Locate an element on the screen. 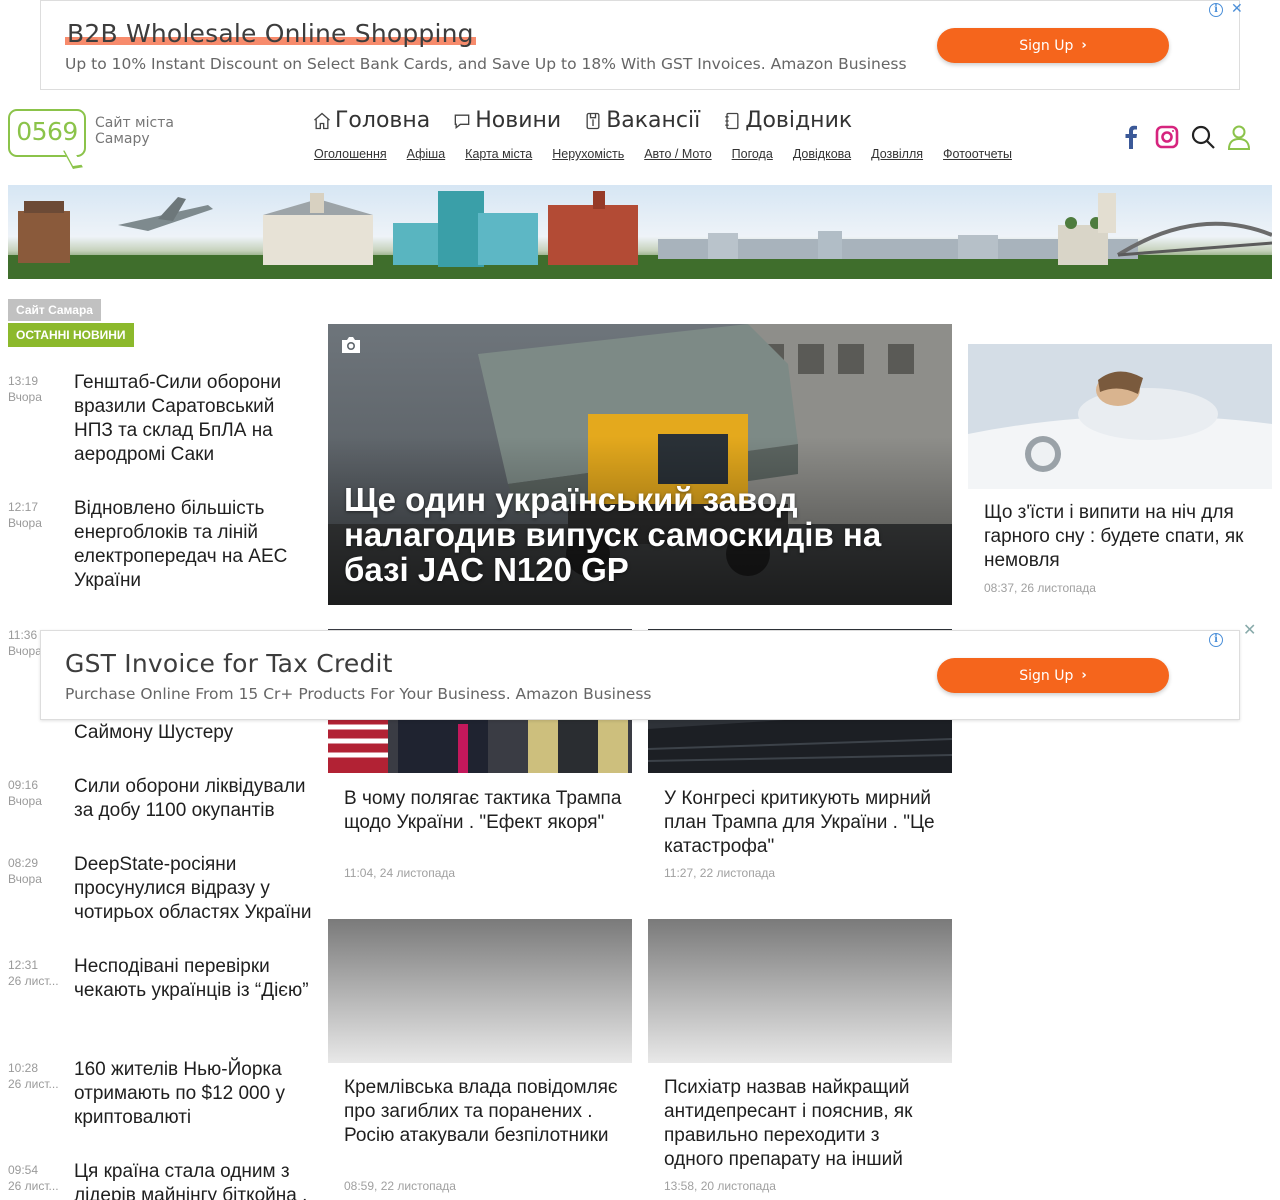 Image resolution: width=1280 pixels, height=1200 pixels. card-date: 11:04, 24 листопада is located at coordinates (400, 873).